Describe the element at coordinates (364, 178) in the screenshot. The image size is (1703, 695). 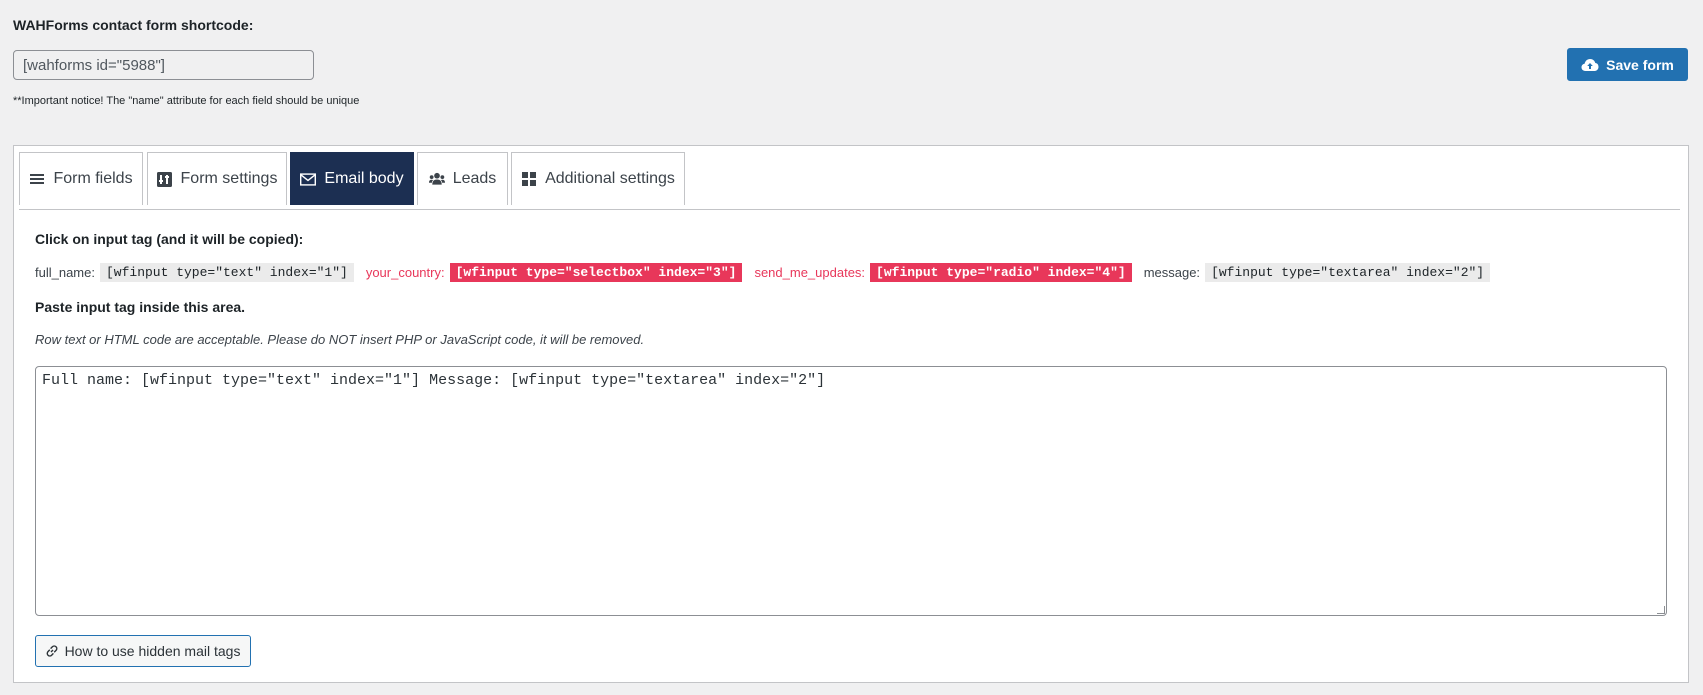
I see `tab-label: Email body` at that location.